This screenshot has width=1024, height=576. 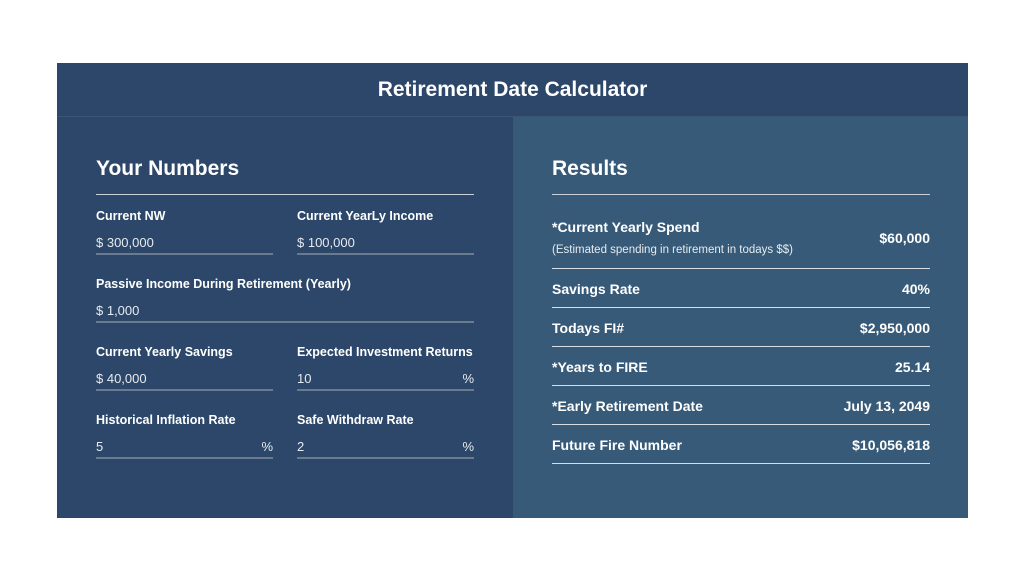 I want to click on expected-returns-field: Expected Investment Returns 10%, so click(x=385, y=370).